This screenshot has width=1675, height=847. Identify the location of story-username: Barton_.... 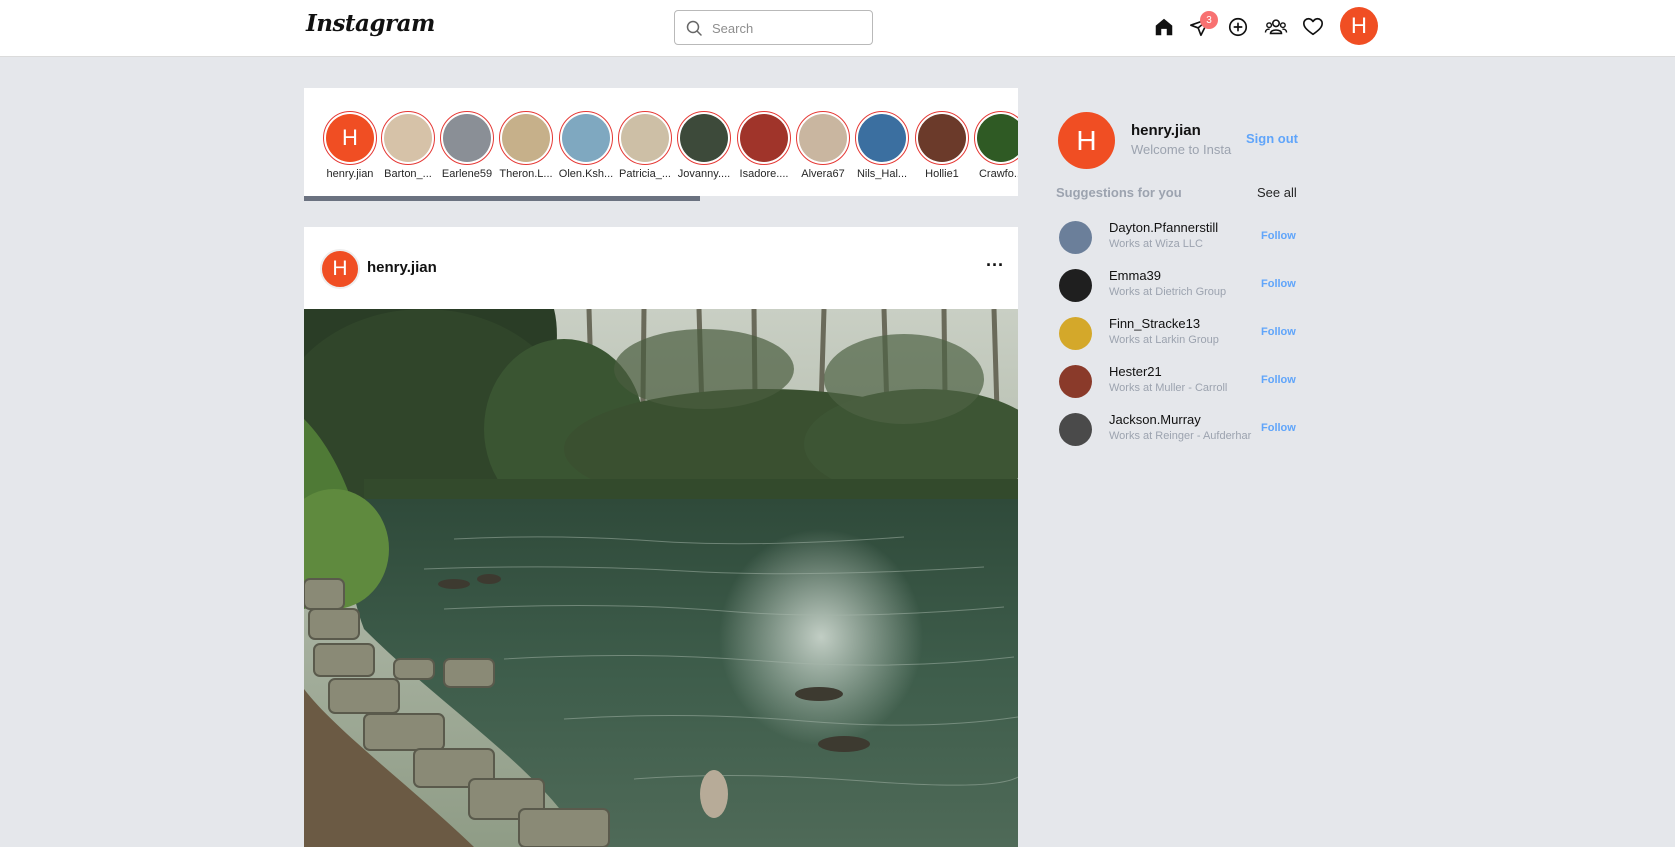
(408, 174).